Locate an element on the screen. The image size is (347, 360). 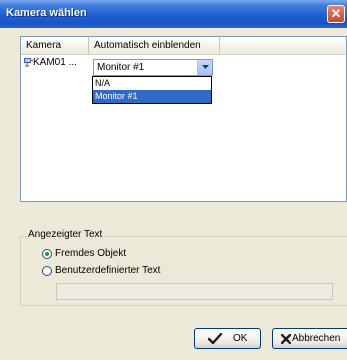
monitor-select: Monitor #1 is located at coordinates (153, 67).